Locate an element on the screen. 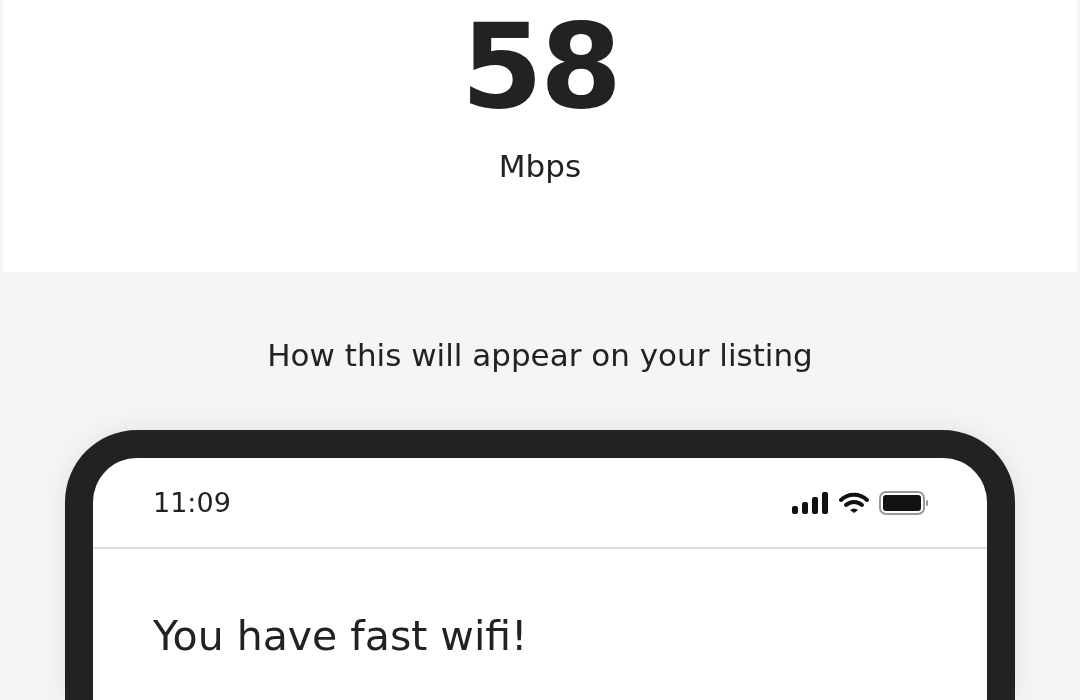 Image resolution: width=1080 pixels, height=700 pixels. battery-icon is located at coordinates (904, 502).